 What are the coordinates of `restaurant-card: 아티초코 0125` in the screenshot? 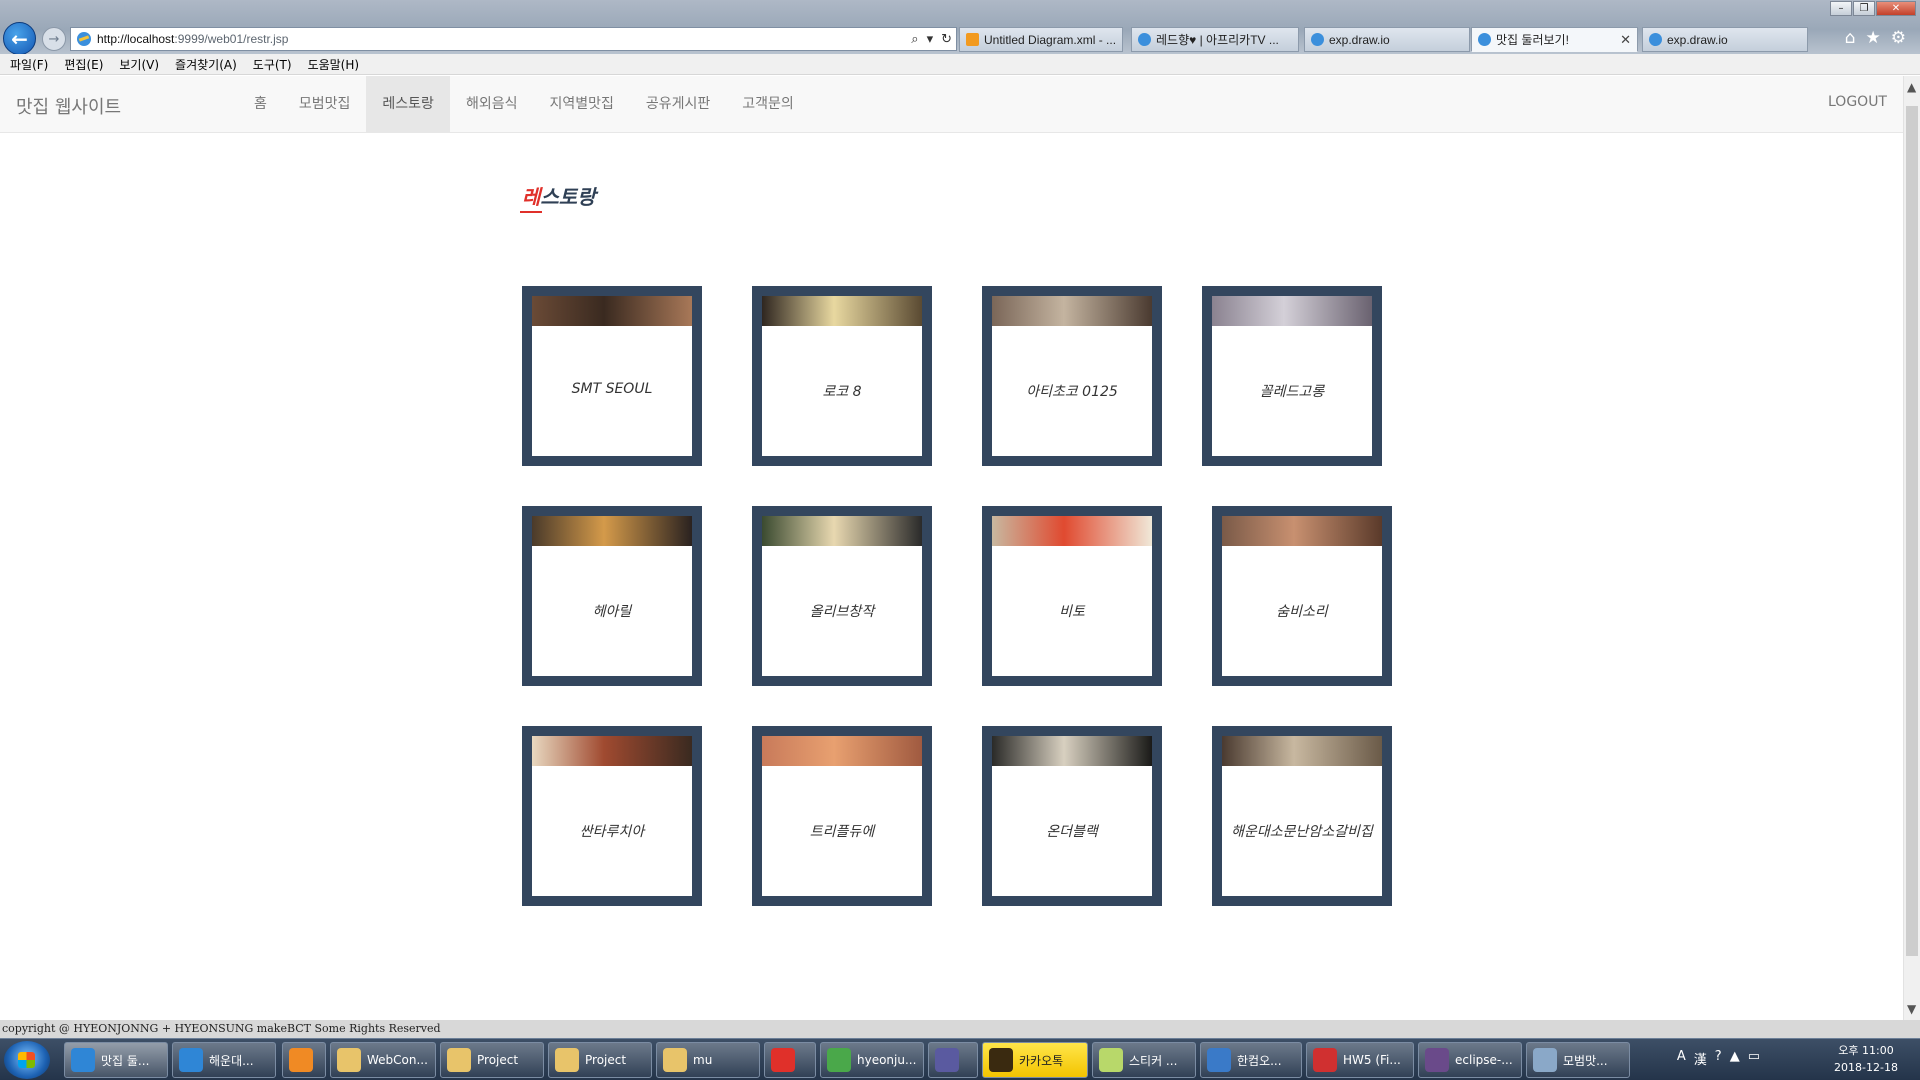 It's located at (1072, 376).